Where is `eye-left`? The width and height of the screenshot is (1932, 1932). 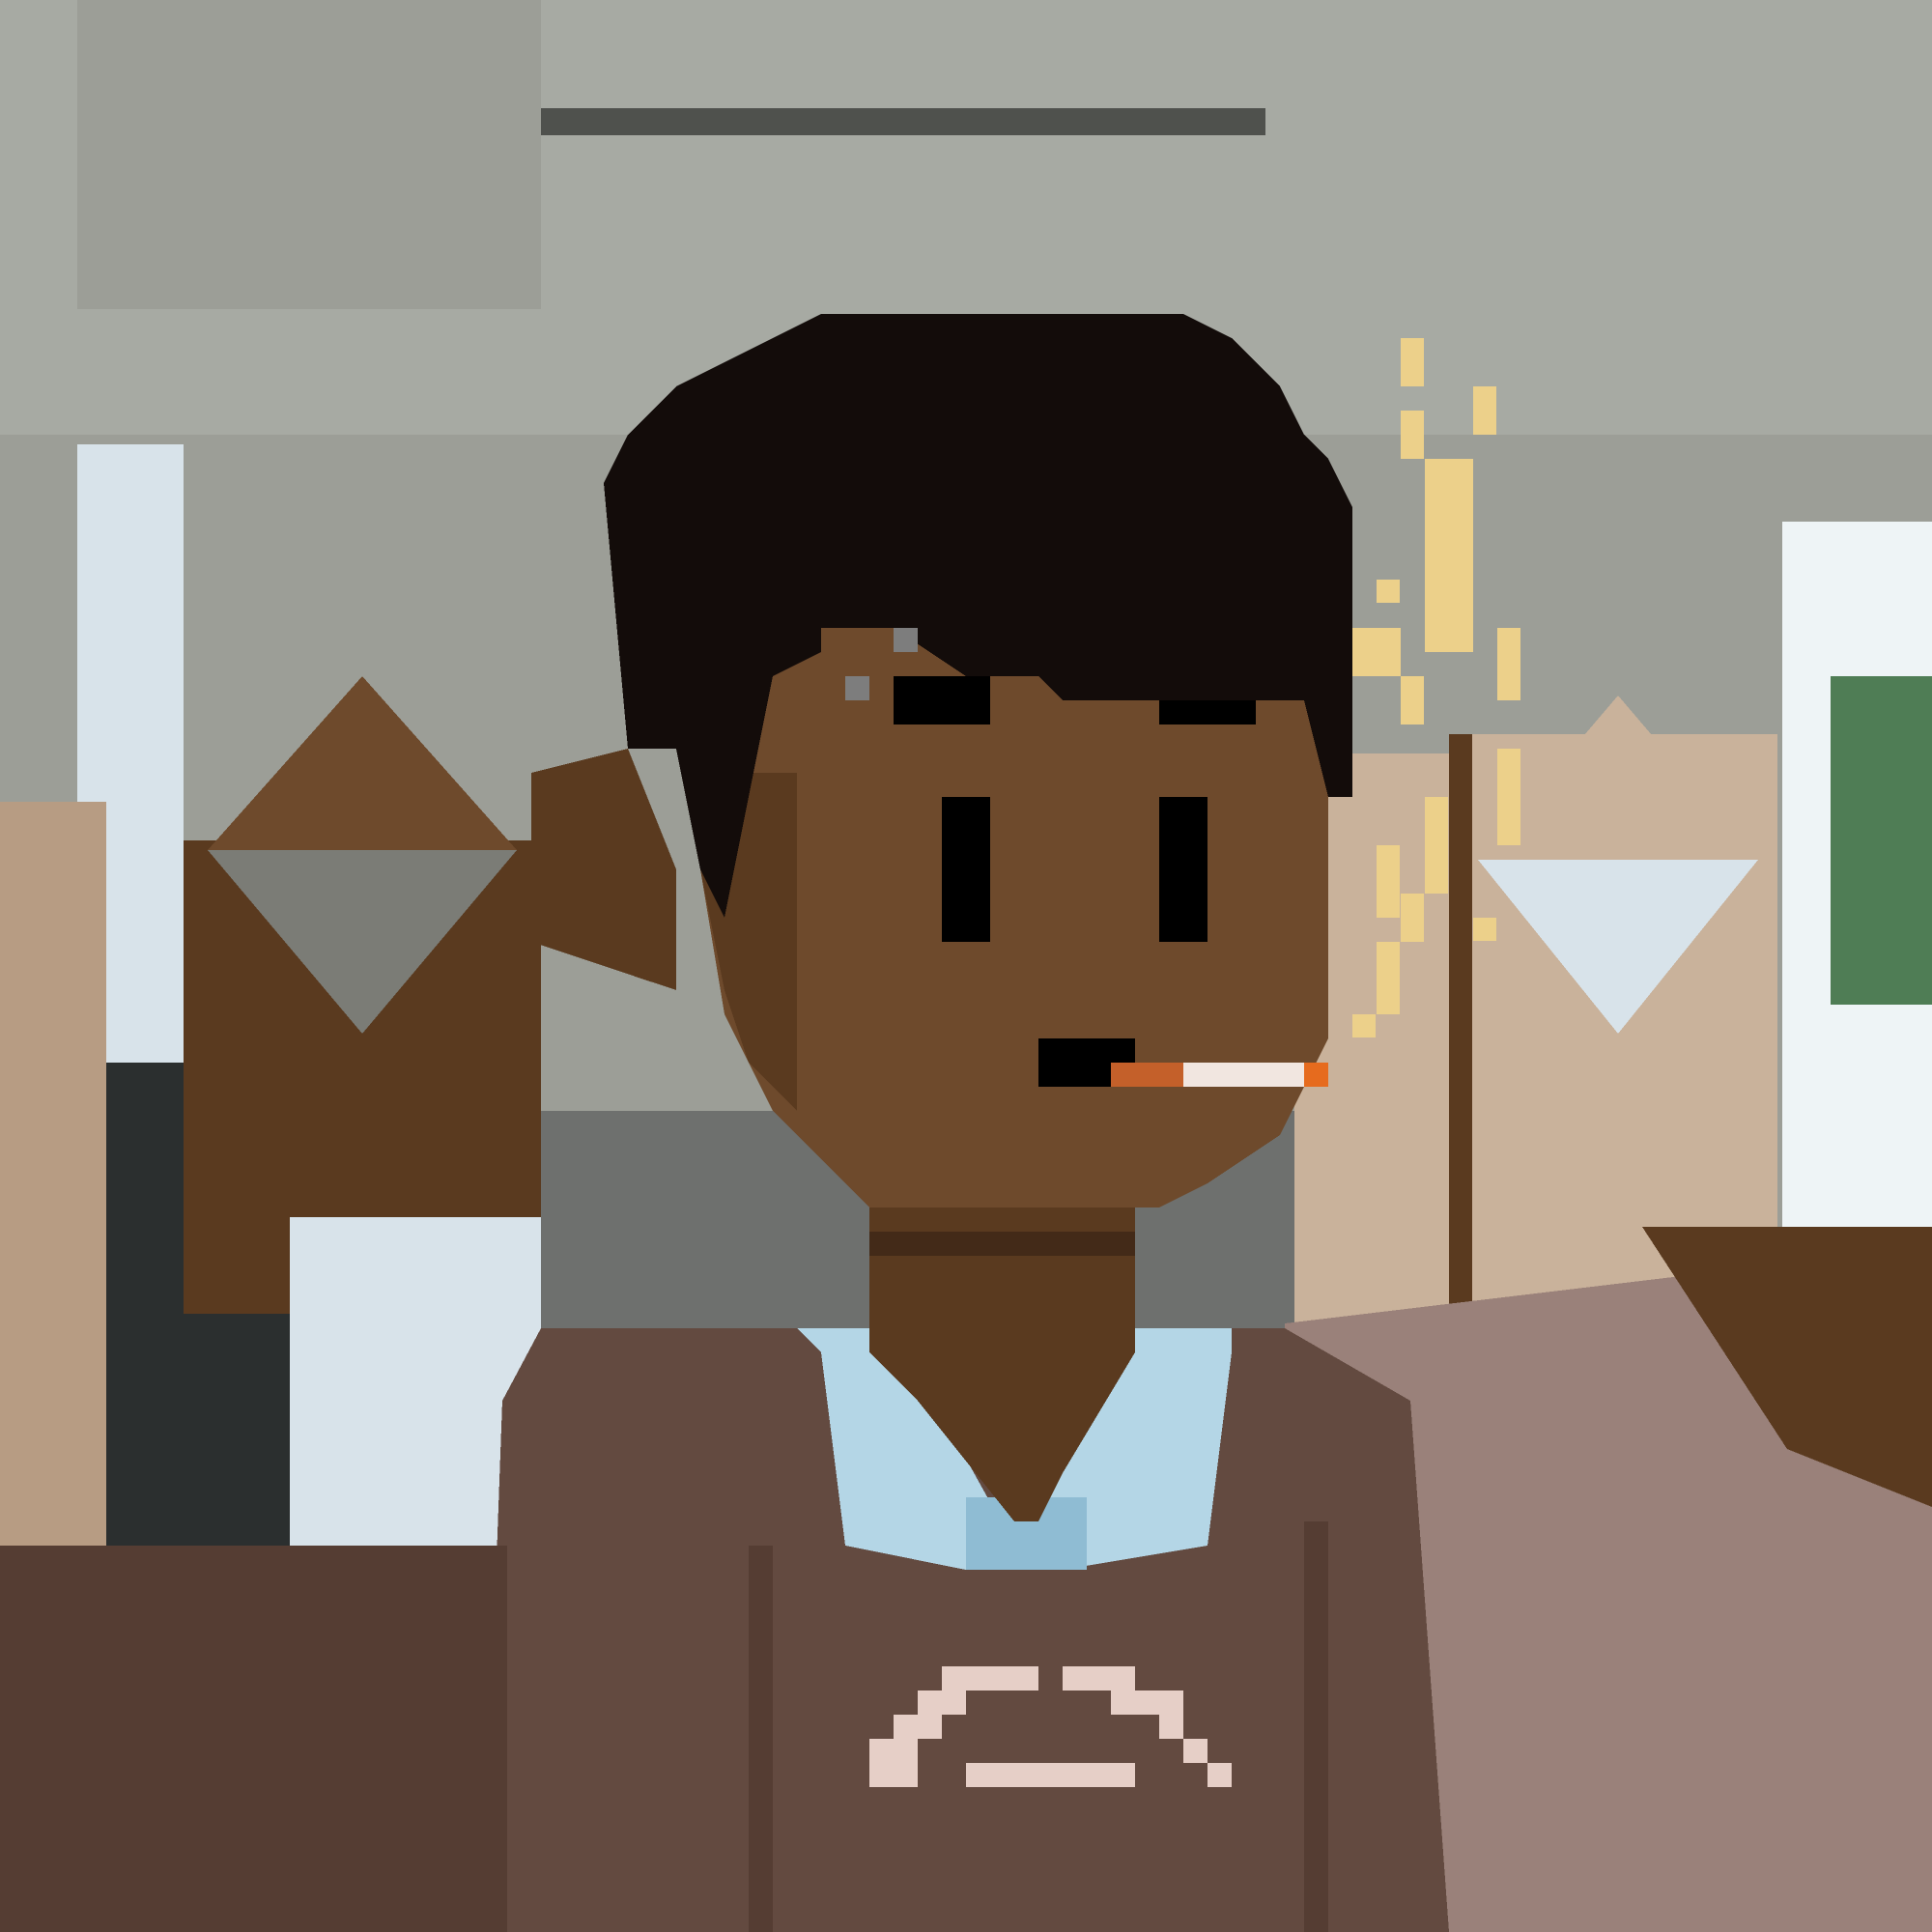
eye-left is located at coordinates (966, 869).